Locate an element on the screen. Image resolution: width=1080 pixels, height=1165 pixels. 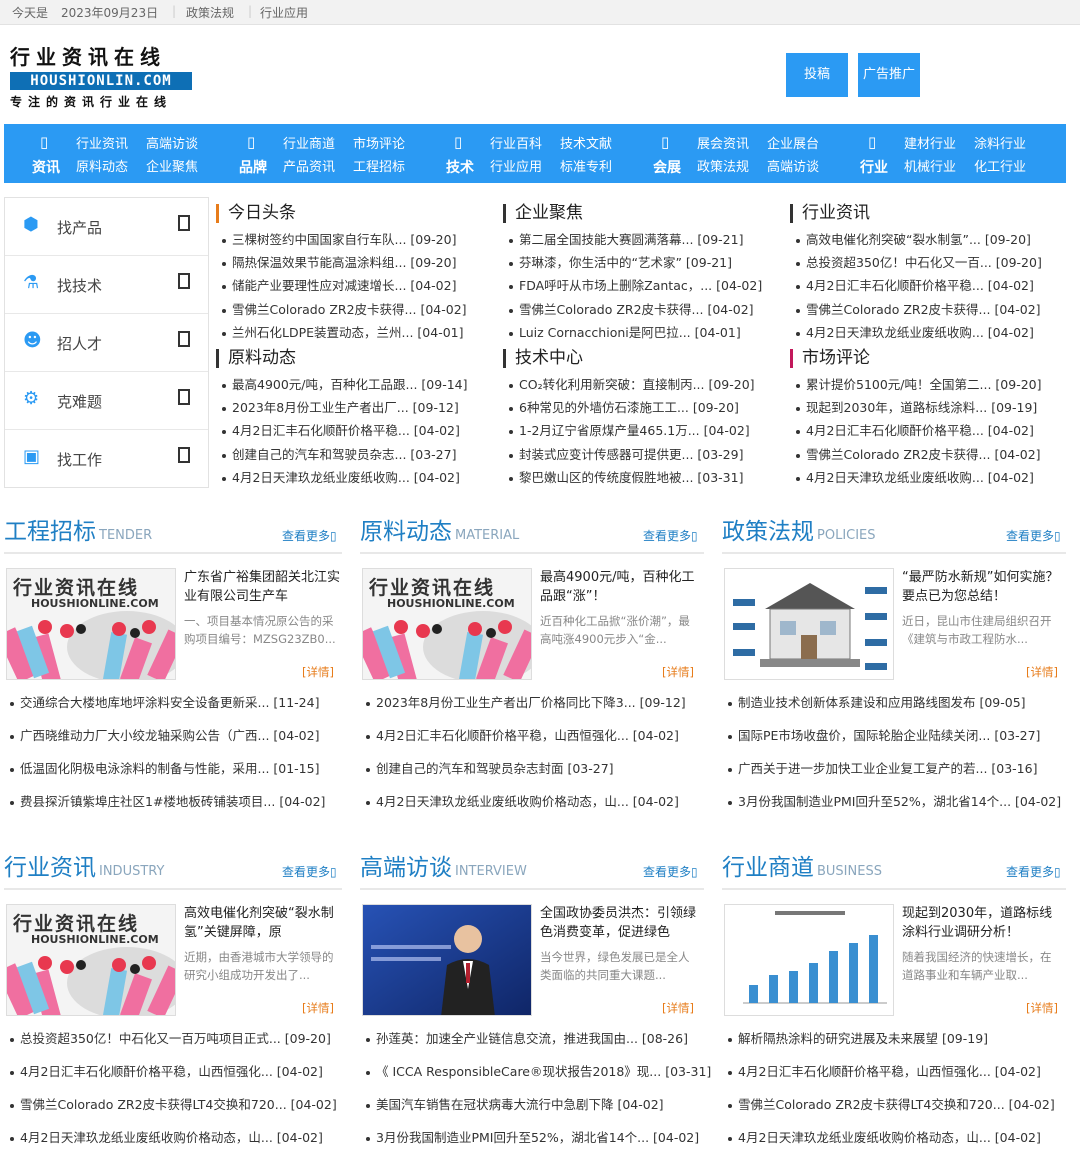
news-item: 最高4900元/吨，百种化工品跟... [09-14] is located at coordinates (345, 386).